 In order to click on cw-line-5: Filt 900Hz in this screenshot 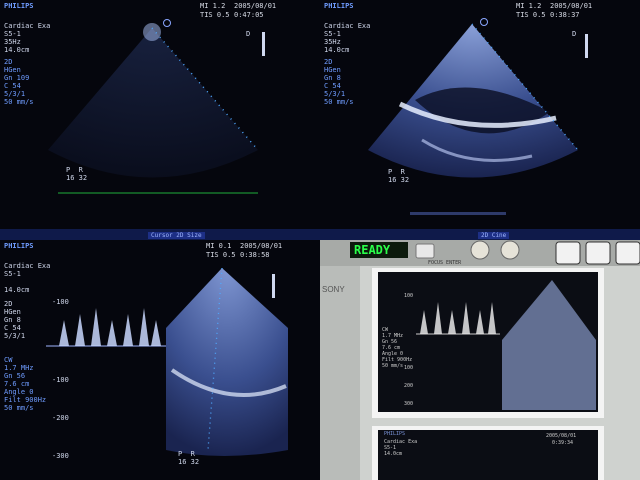, I will do `click(25, 400)`.